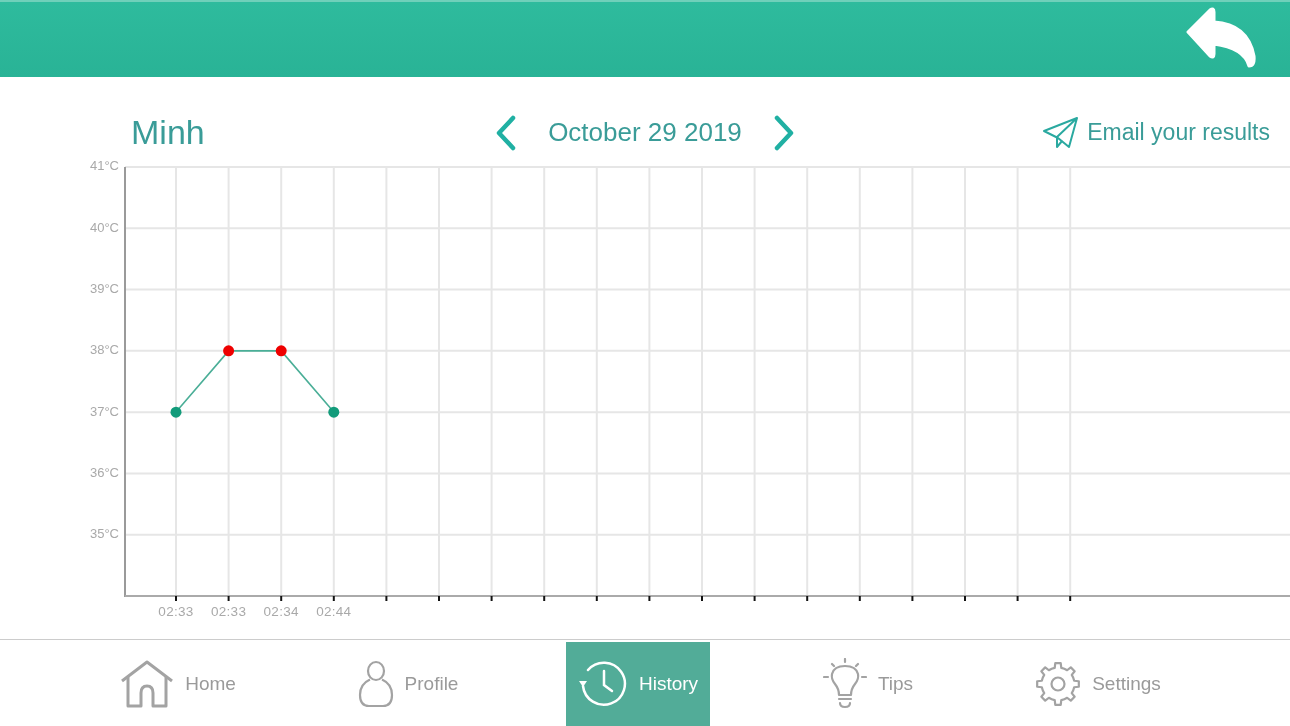  Describe the element at coordinates (844, 684) in the screenshot. I see `lightbulb-icon` at that location.